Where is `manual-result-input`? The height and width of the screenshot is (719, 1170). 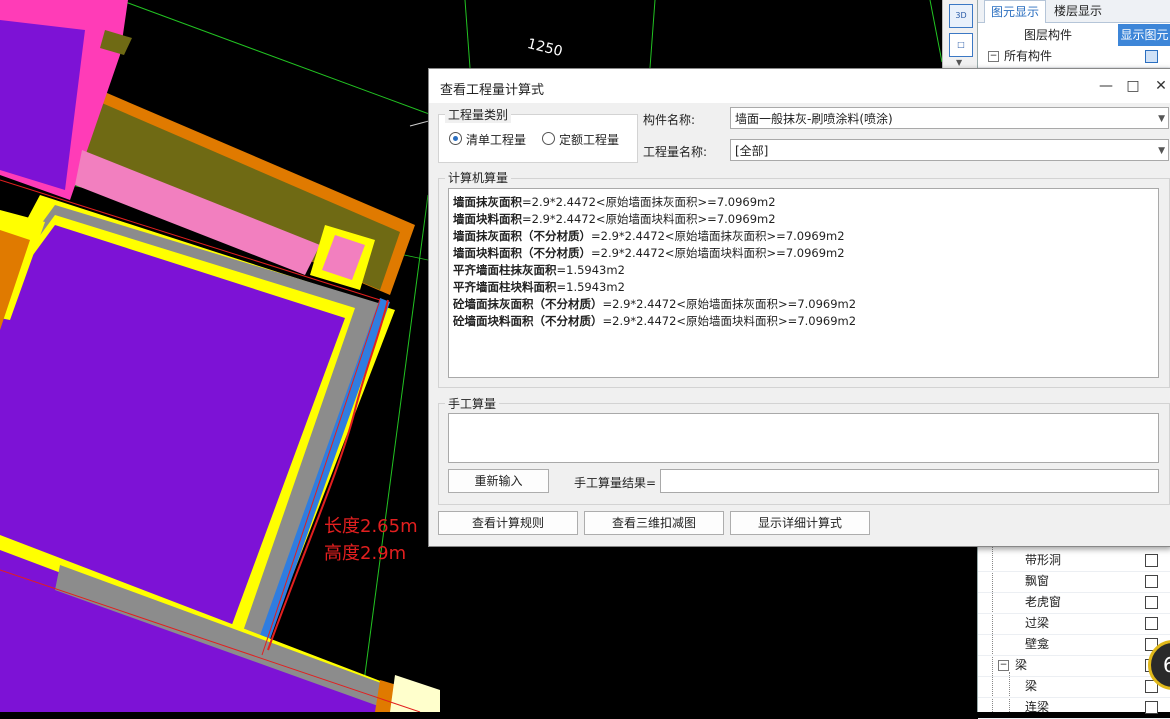 manual-result-input is located at coordinates (909, 481).